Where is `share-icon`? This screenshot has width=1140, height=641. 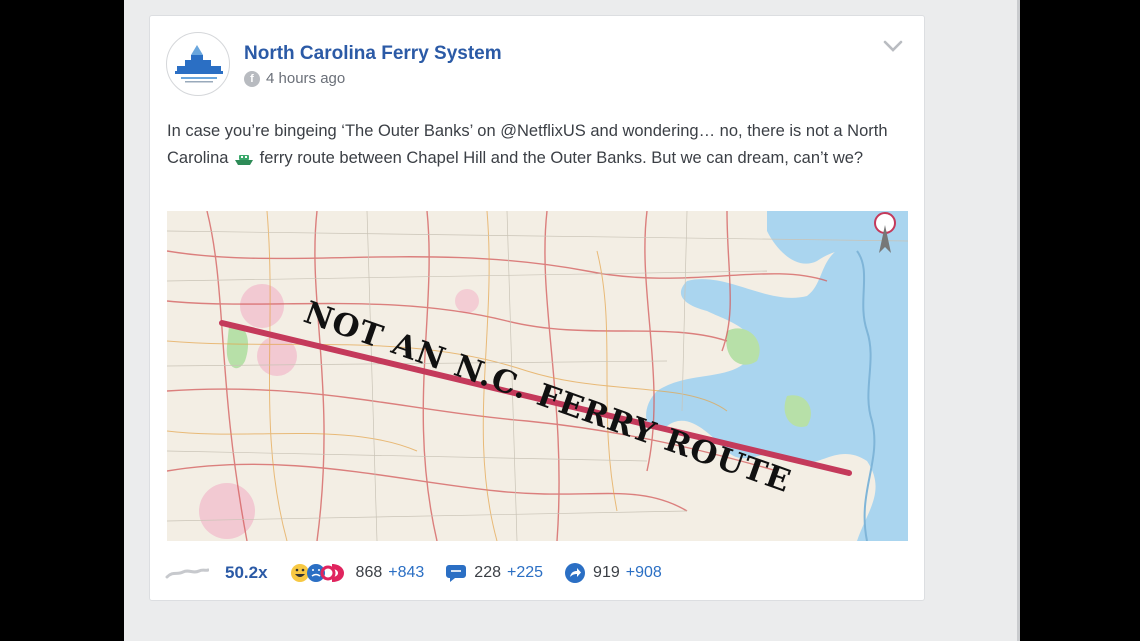 share-icon is located at coordinates (575, 573).